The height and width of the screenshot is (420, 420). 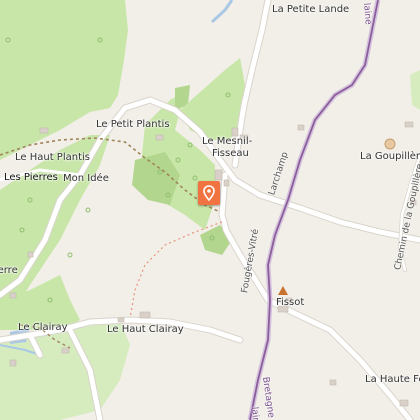 I want to click on location-pin-icon, so click(x=209, y=193).